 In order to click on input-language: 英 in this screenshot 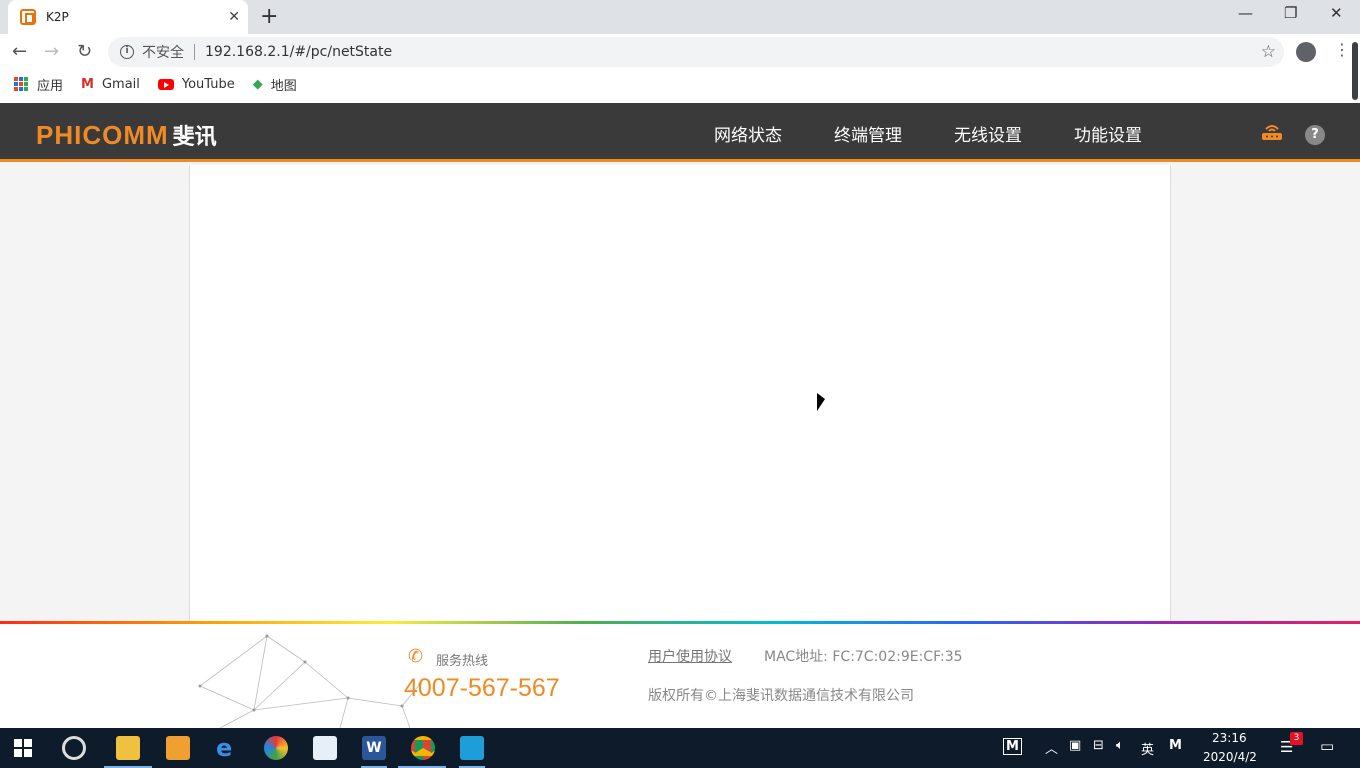, I will do `click(1147, 748)`.